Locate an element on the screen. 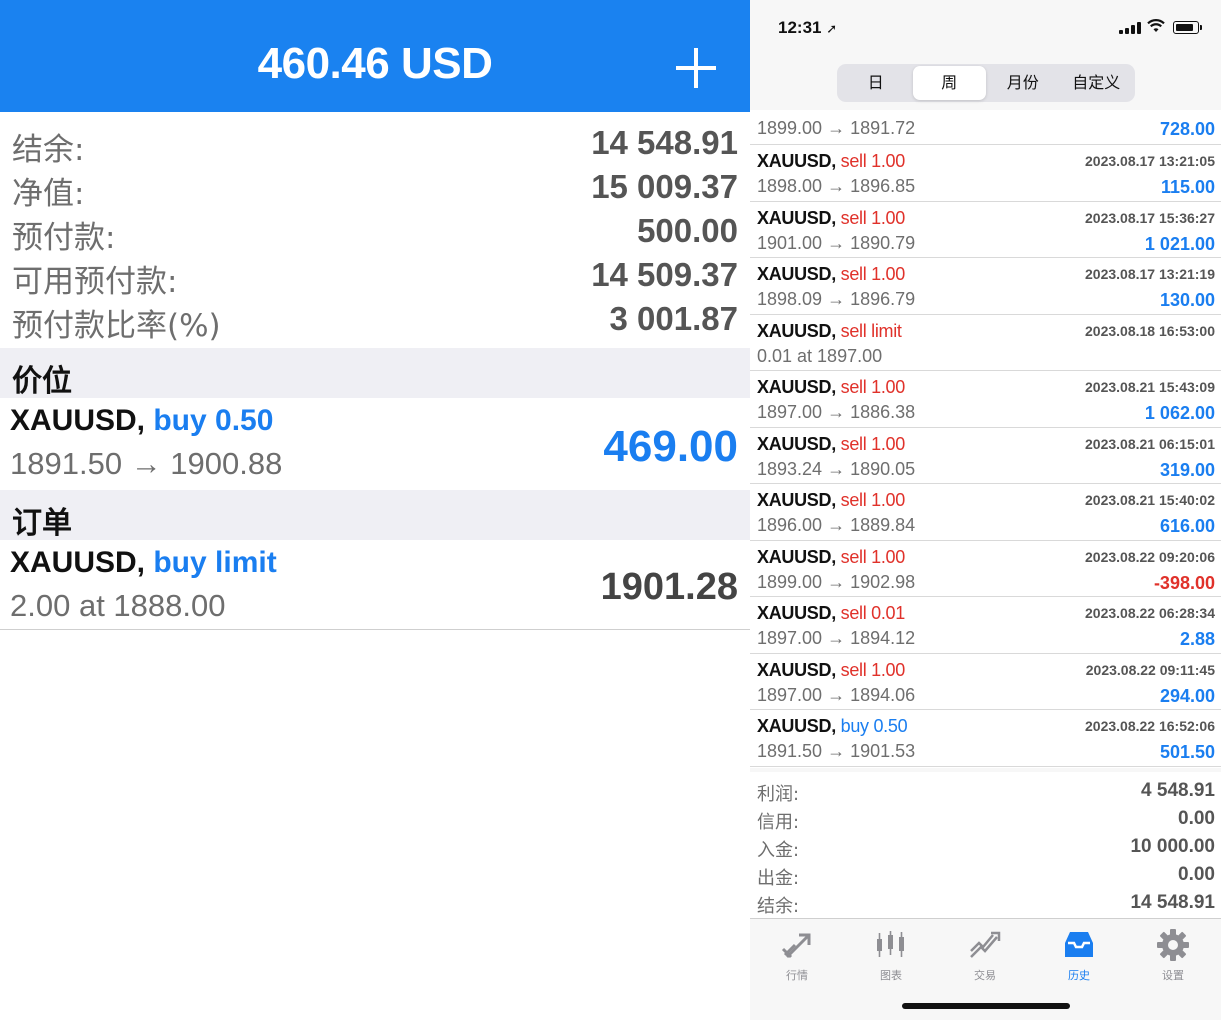 The width and height of the screenshot is (1221, 1020). new-order-button is located at coordinates (696, 68).